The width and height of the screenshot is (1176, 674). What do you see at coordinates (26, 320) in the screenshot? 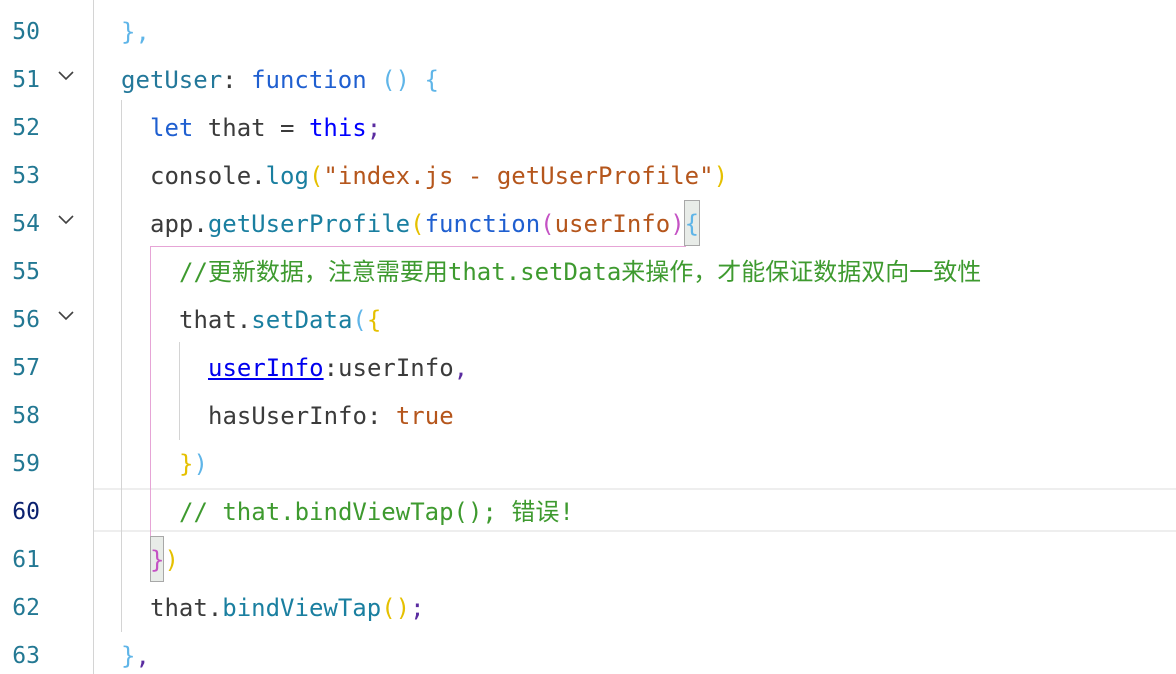
I see `line-number: 56` at bounding box center [26, 320].